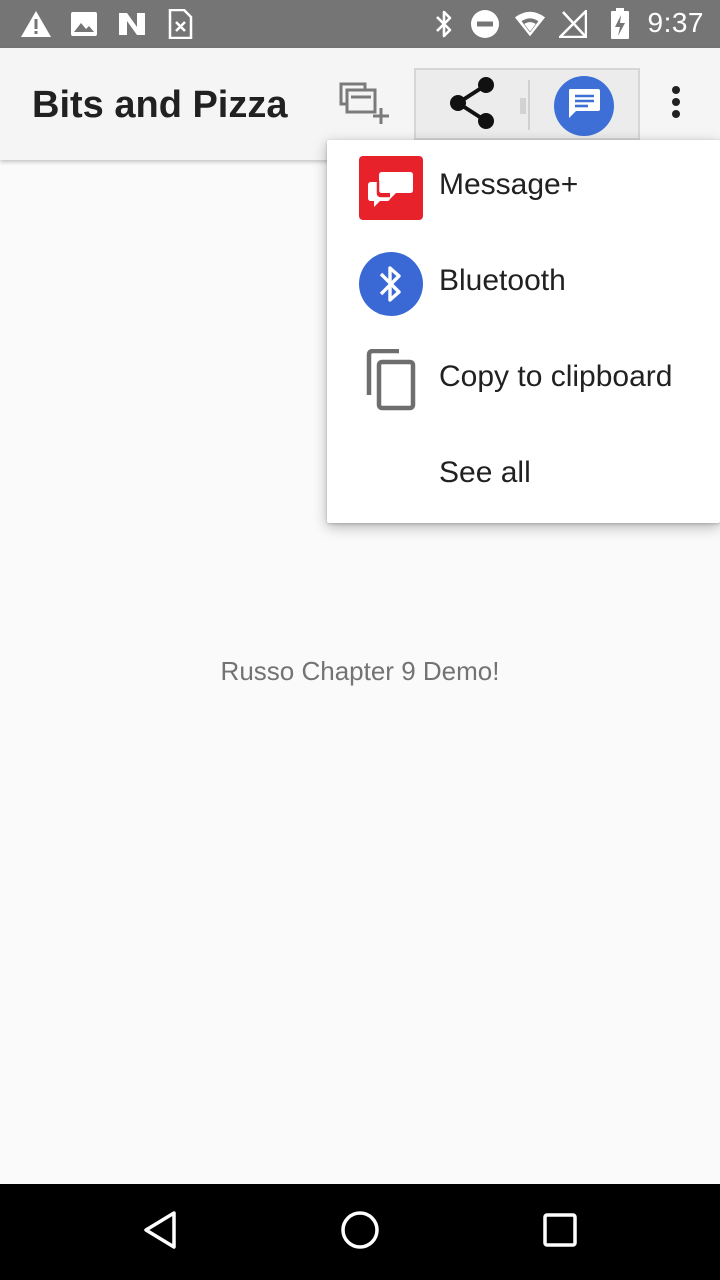  What do you see at coordinates (180, 24) in the screenshot?
I see `sim-icon` at bounding box center [180, 24].